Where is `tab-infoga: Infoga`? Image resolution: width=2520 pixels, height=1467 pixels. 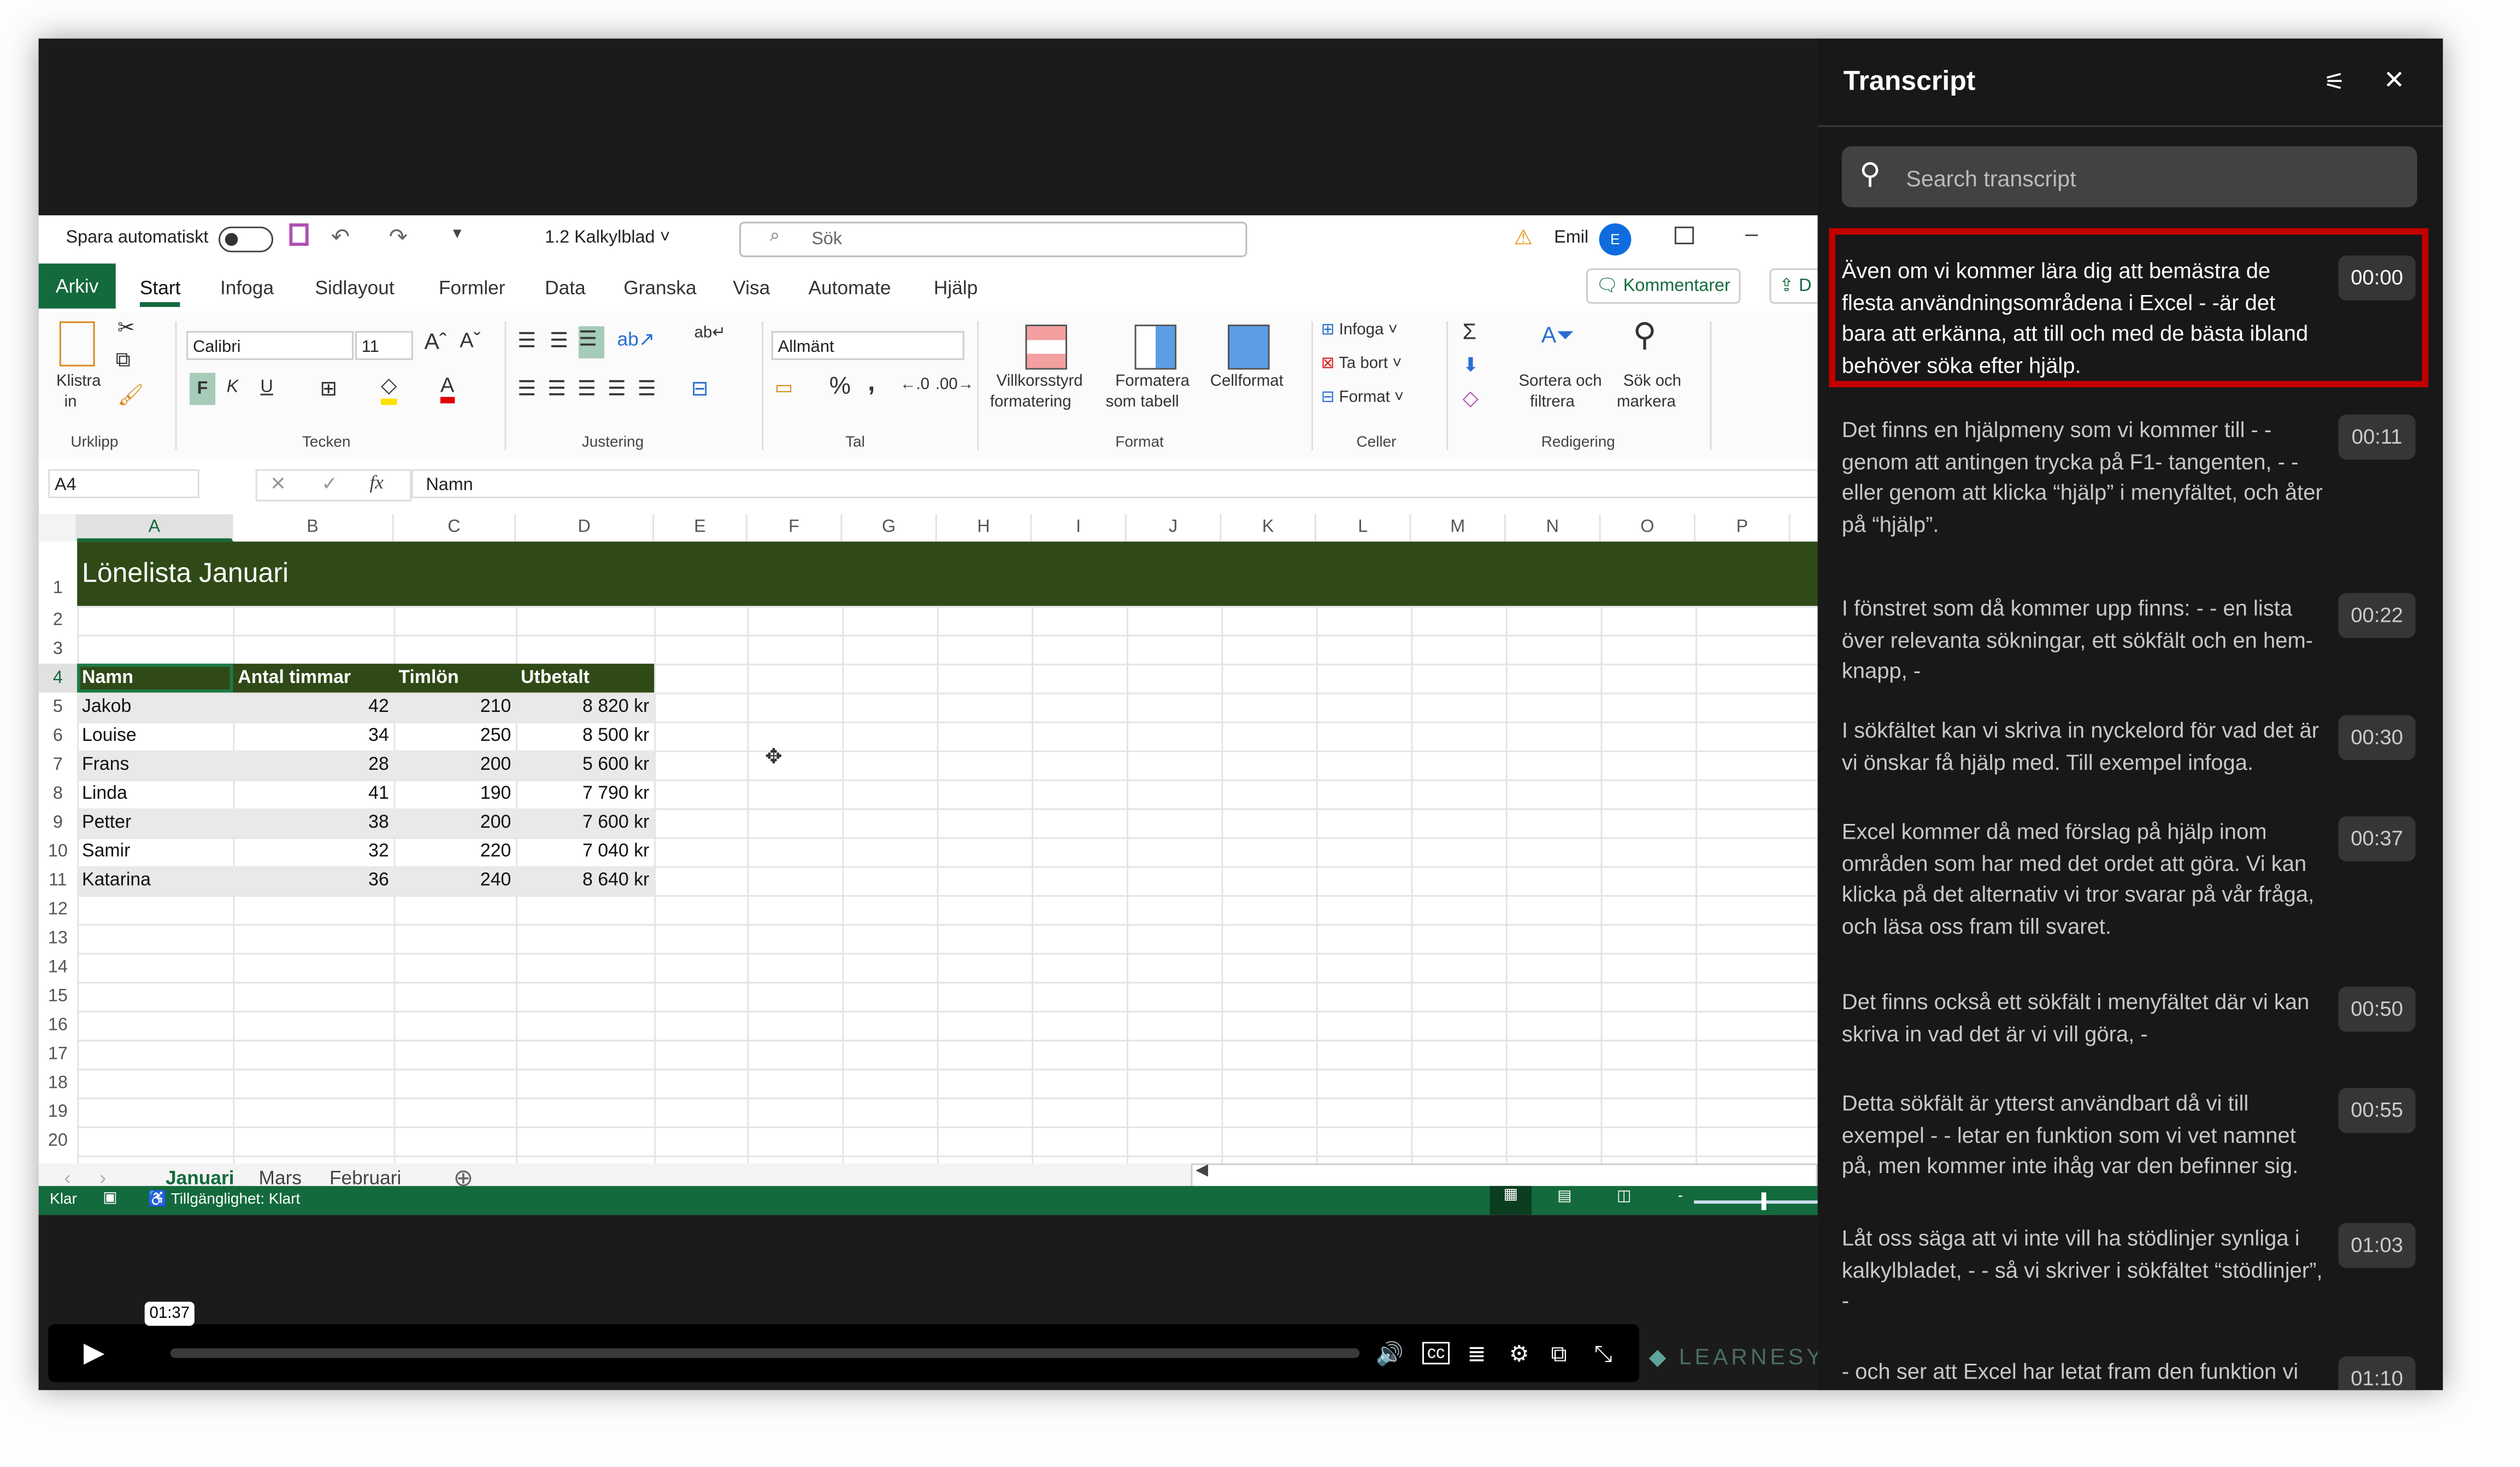
tab-infoga: Infoga is located at coordinates (247, 287).